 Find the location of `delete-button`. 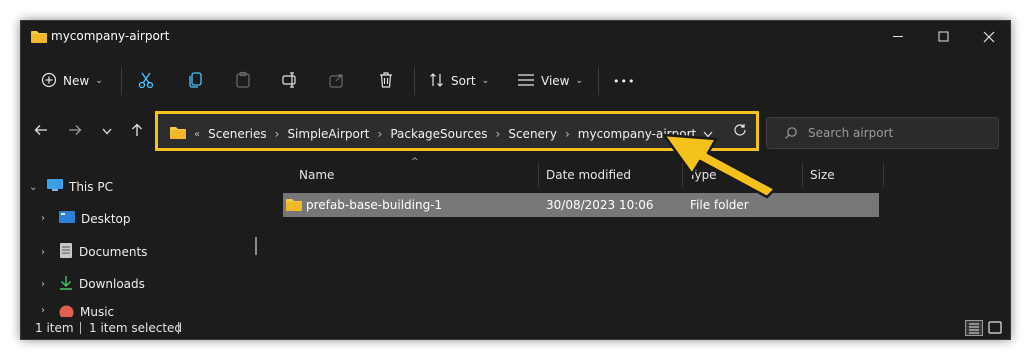

delete-button is located at coordinates (386, 81).